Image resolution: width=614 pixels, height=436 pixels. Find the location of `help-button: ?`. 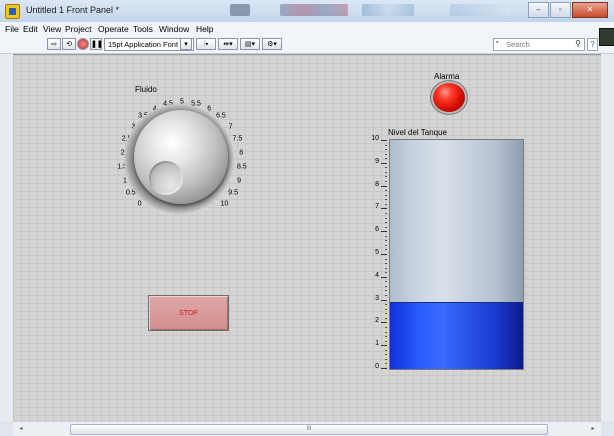

help-button: ? is located at coordinates (592, 44).